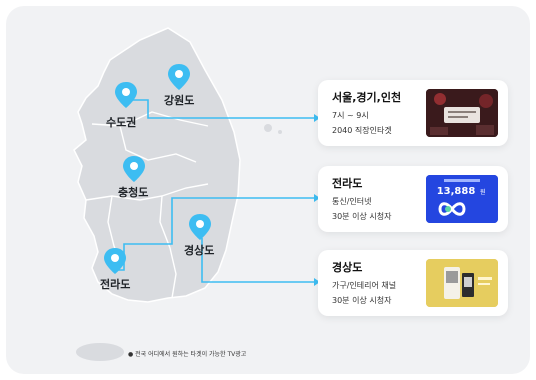  I want to click on card-category: 통신/인터넷, so click(352, 201).